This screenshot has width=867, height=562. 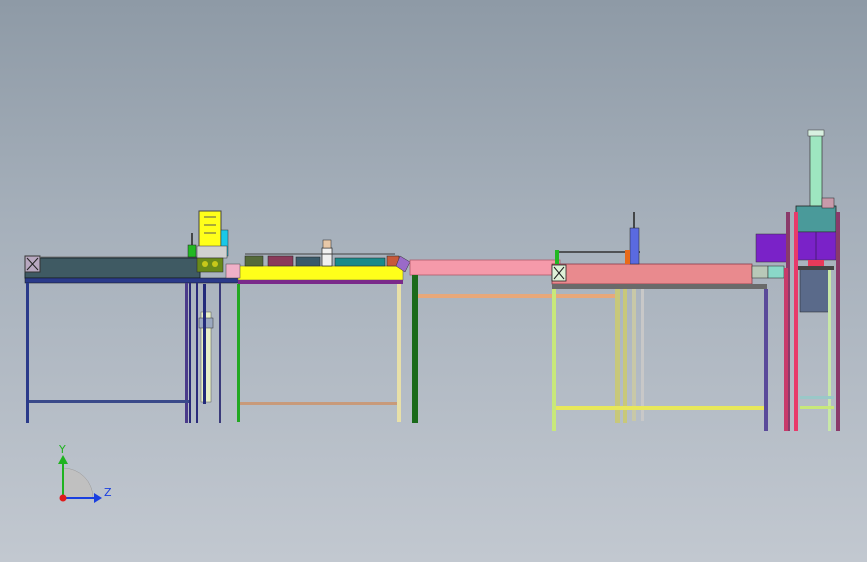 I want to click on tower-frame, so click(x=796, y=321).